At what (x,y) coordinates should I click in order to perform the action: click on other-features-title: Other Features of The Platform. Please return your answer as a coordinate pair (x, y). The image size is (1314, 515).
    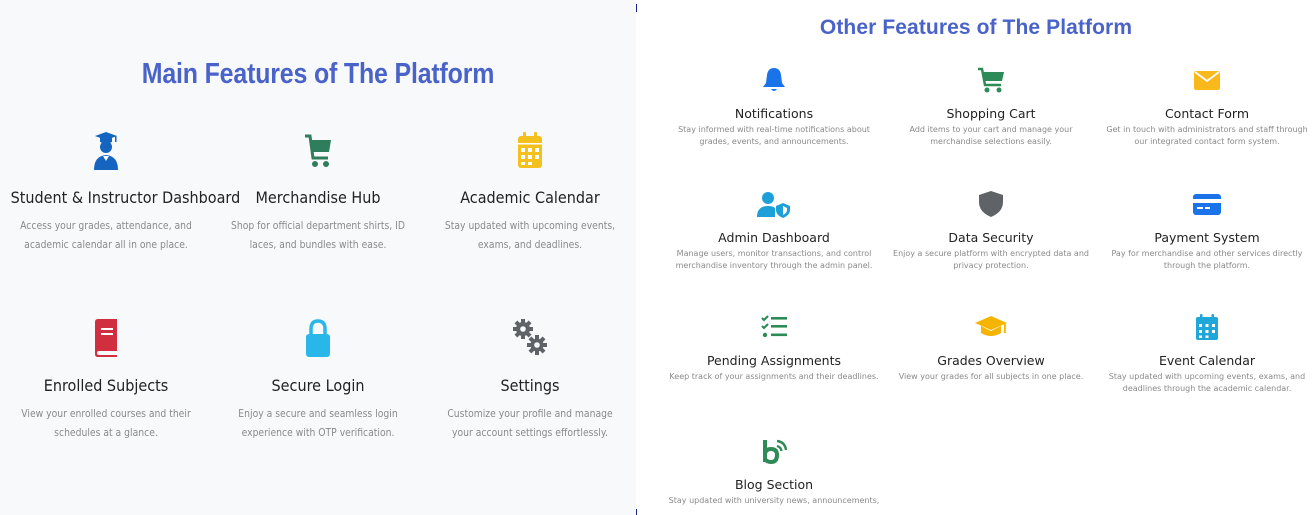
    Looking at the image, I should click on (976, 27).